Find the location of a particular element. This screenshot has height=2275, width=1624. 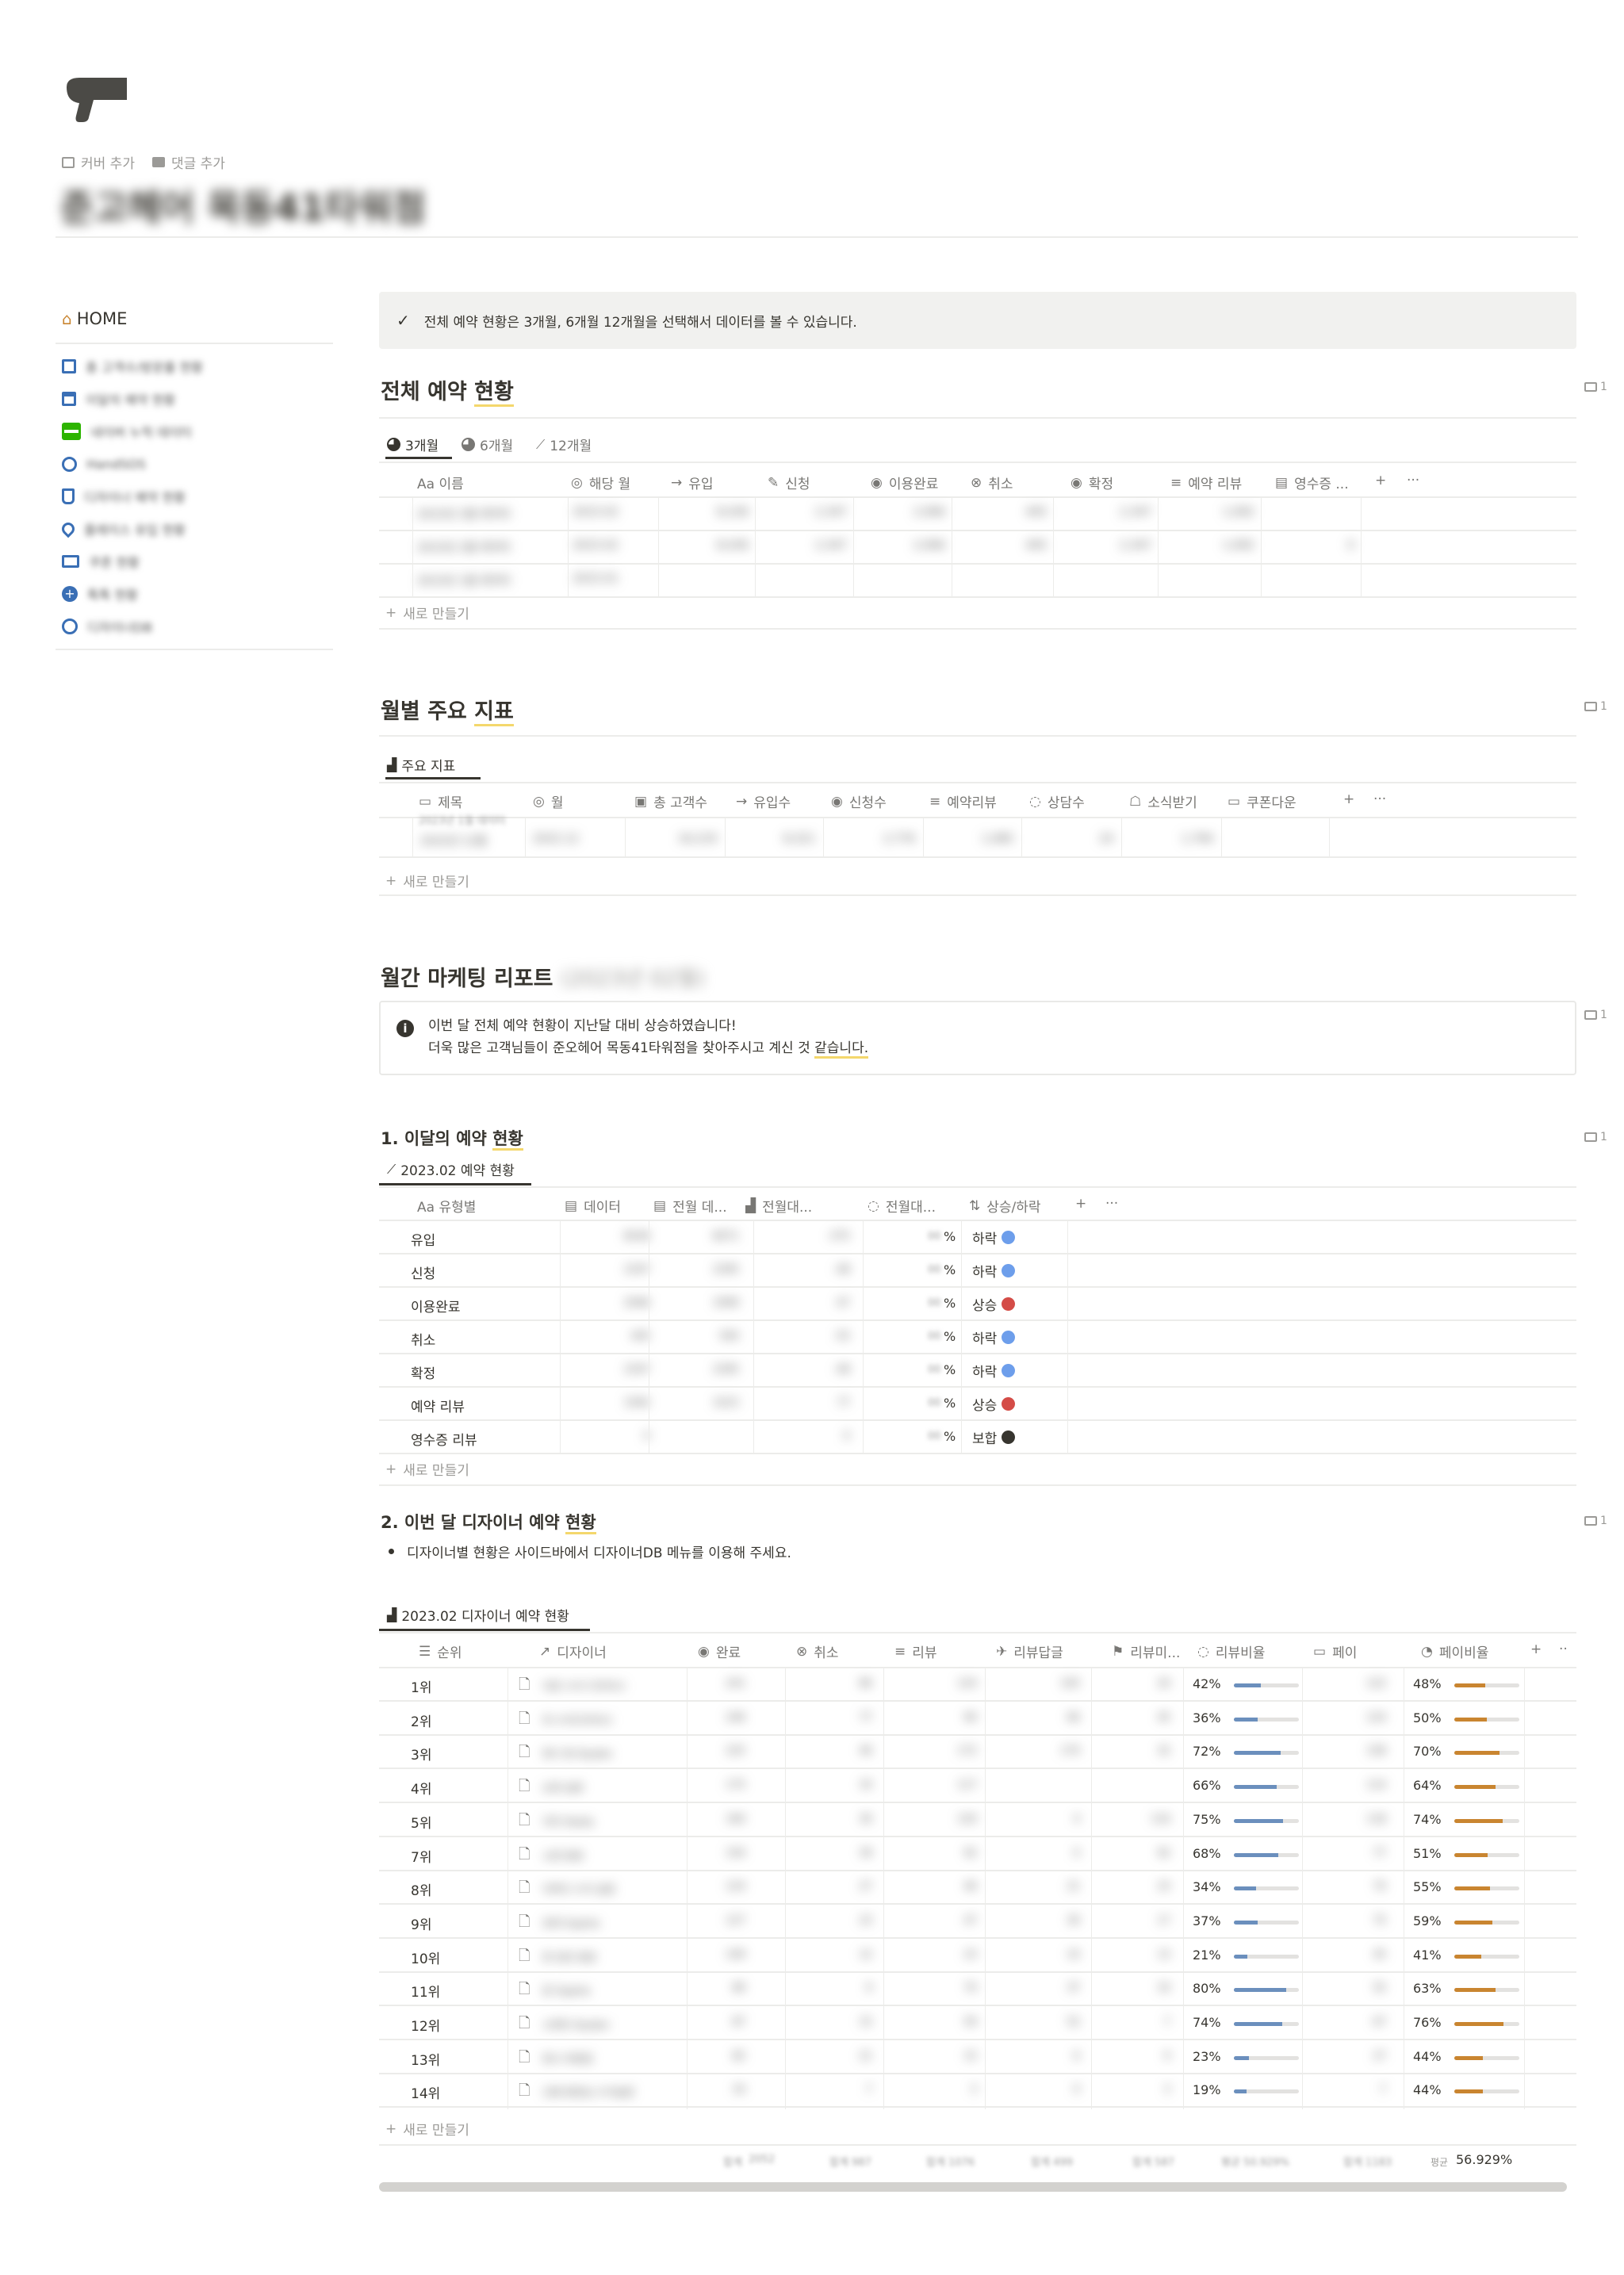

table-cell: 2022년 12월 is located at coordinates (467, 840).